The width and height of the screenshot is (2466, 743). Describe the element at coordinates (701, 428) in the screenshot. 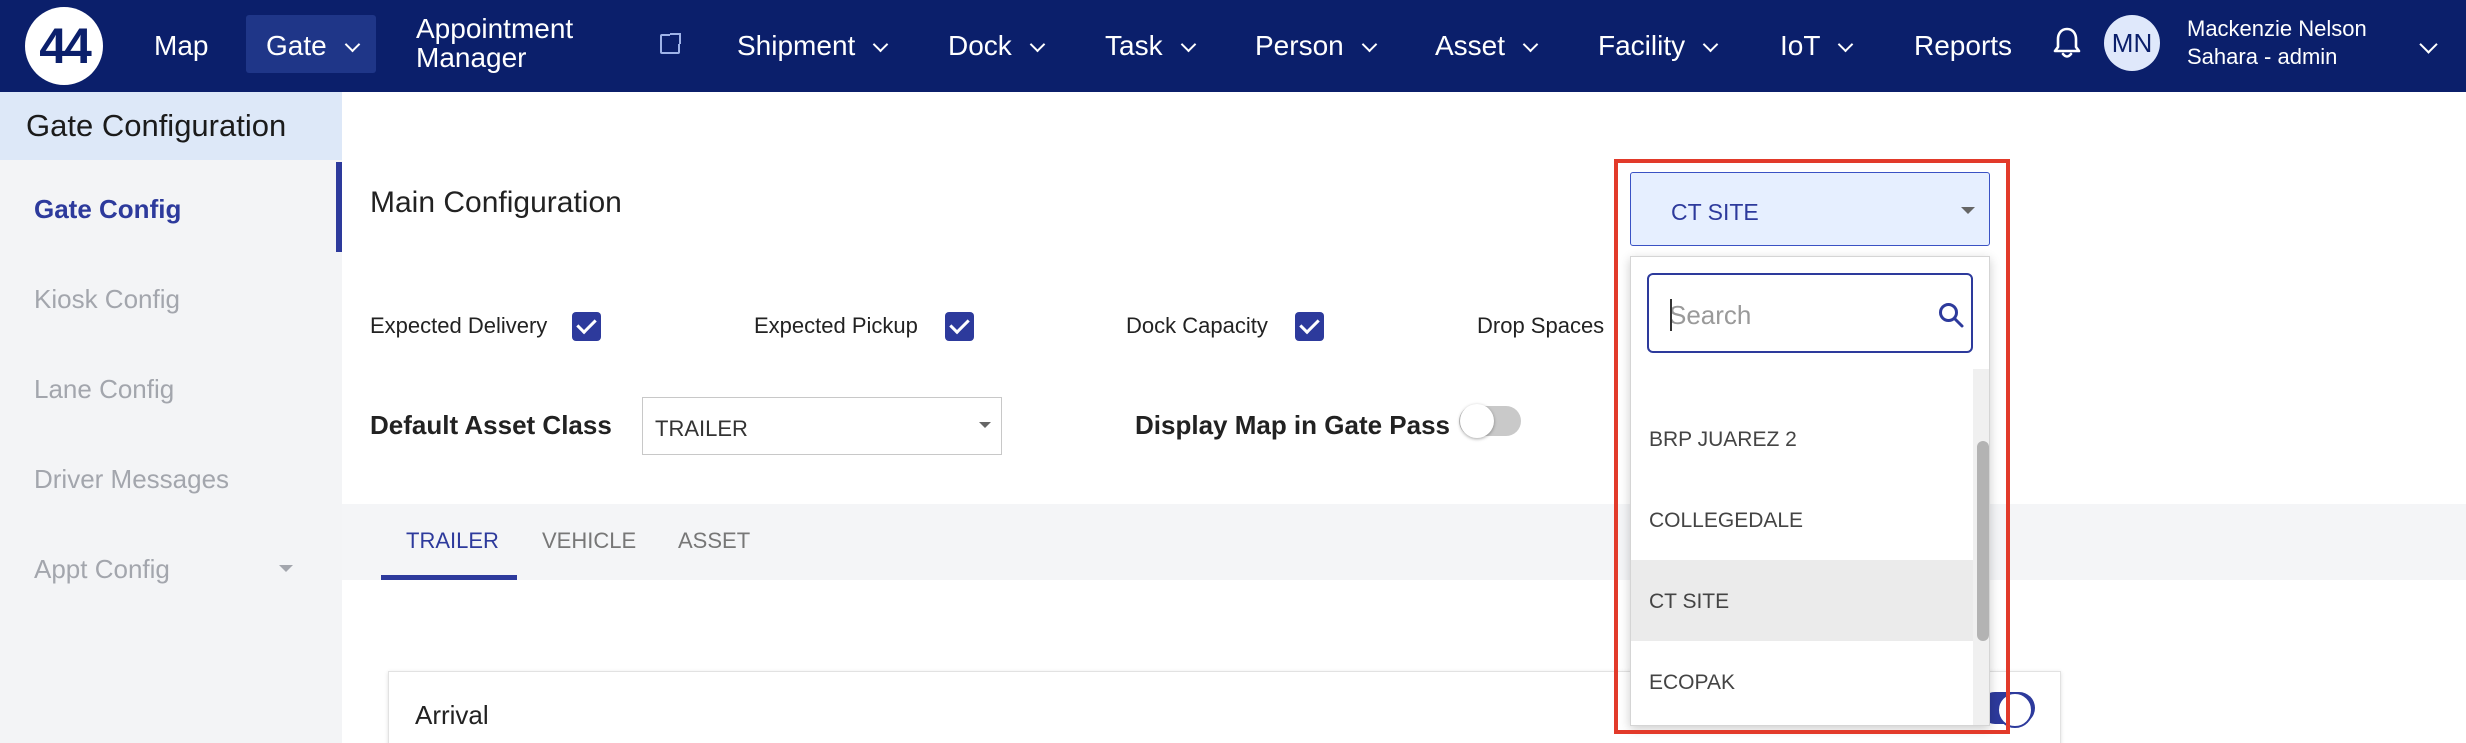

I see `default-asset-class-value: TRAILER` at that location.